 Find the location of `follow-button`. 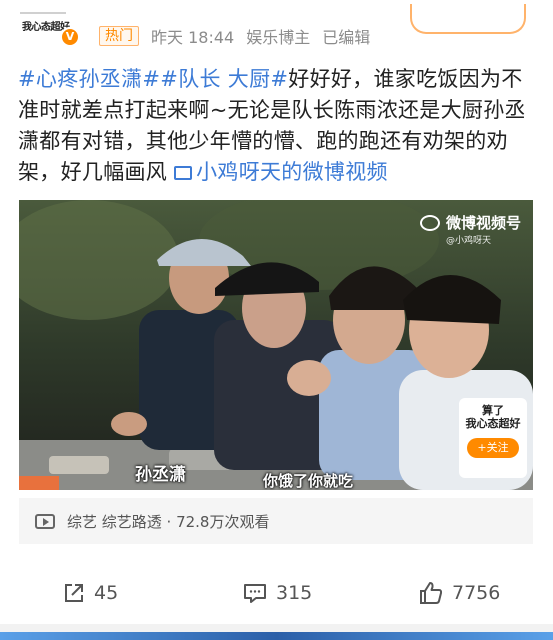

follow-button is located at coordinates (468, 19).